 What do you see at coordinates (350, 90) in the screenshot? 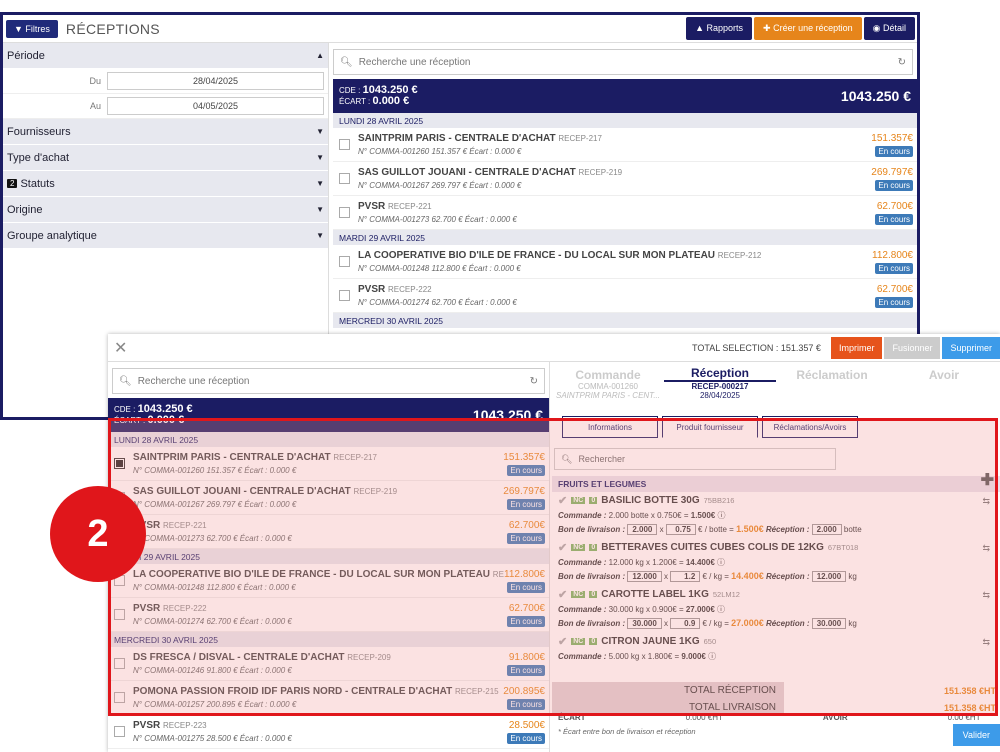
I see `cde-label: CDE :` at bounding box center [350, 90].